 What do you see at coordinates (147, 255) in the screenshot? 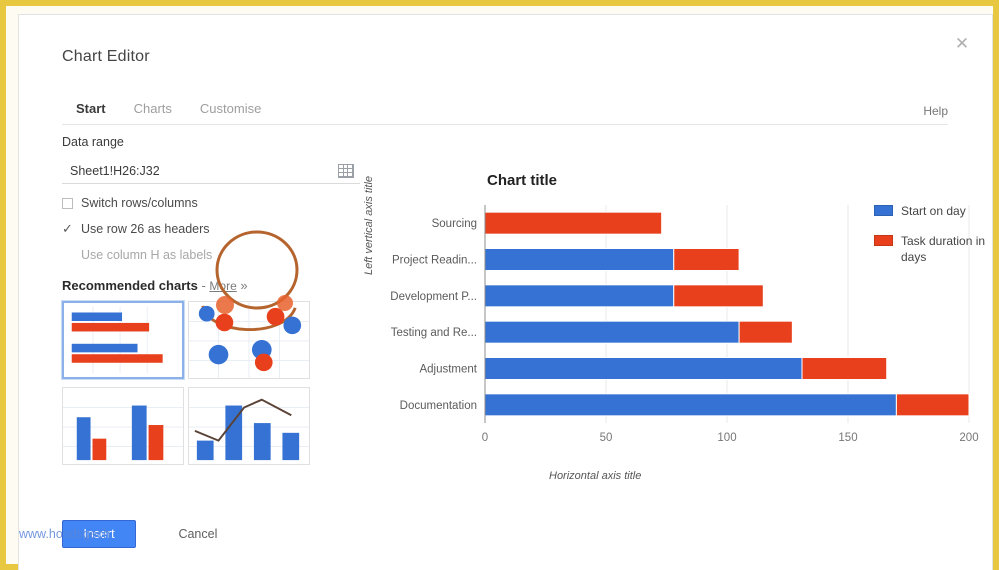
I see `use-column-as-labels-label: Use column H as labels` at bounding box center [147, 255].